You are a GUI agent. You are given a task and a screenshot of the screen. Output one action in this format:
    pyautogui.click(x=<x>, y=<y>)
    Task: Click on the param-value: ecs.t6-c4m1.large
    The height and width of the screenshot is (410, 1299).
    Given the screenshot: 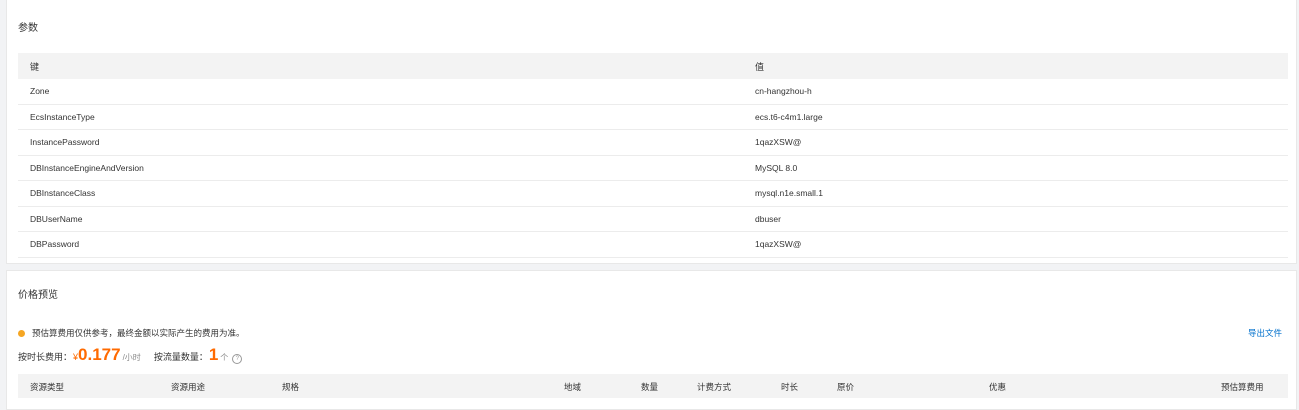 What is the action you would take?
    pyautogui.click(x=789, y=116)
    